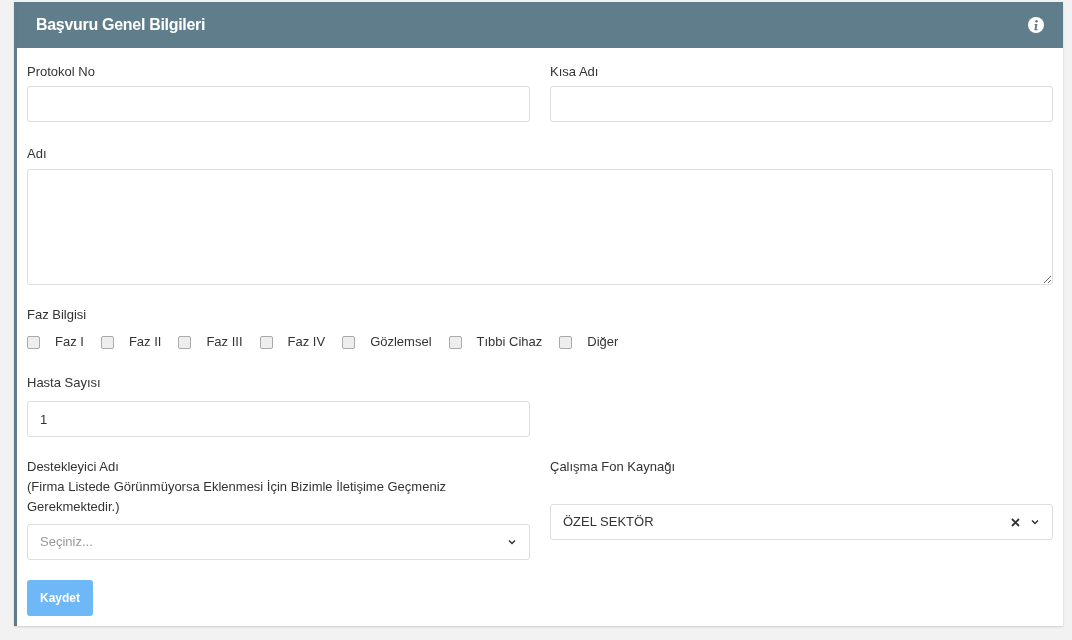 This screenshot has width=1072, height=640. I want to click on checkbox-label: Diğer, so click(603, 342).